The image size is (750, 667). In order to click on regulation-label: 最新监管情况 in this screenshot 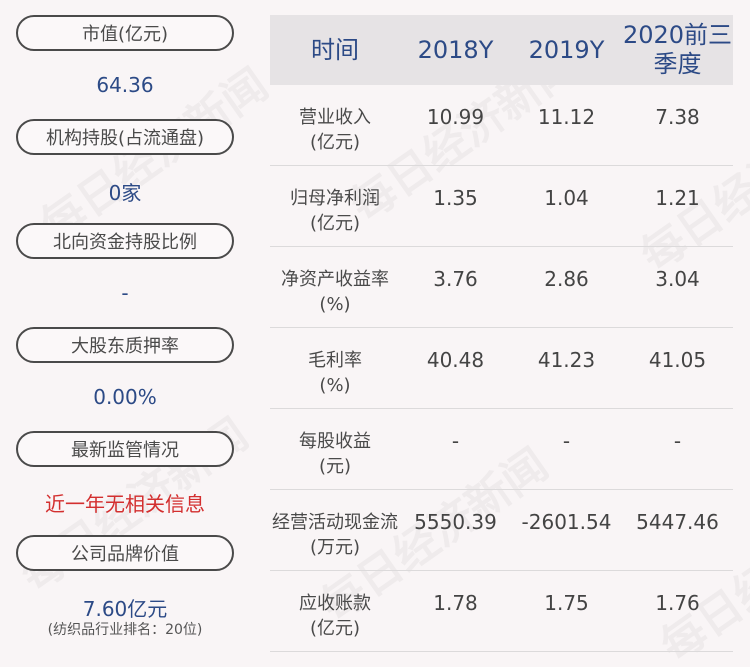, I will do `click(125, 449)`.